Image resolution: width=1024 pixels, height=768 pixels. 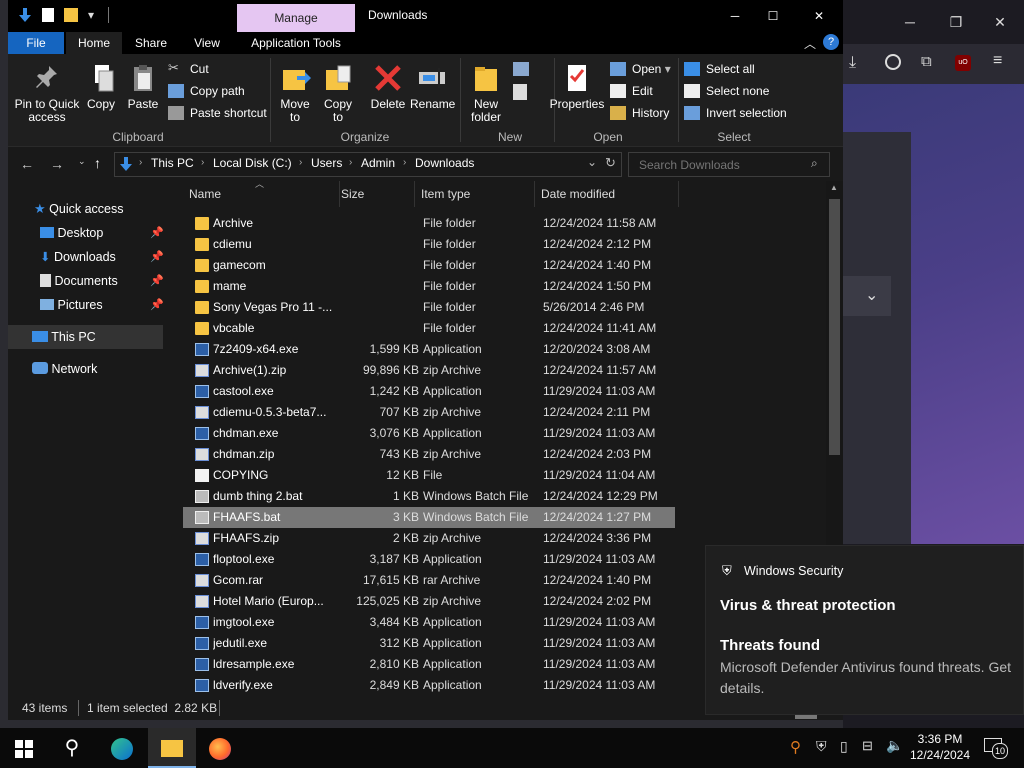 What do you see at coordinates (261, 194) in the screenshot?
I see `column-header-name: Name` at bounding box center [261, 194].